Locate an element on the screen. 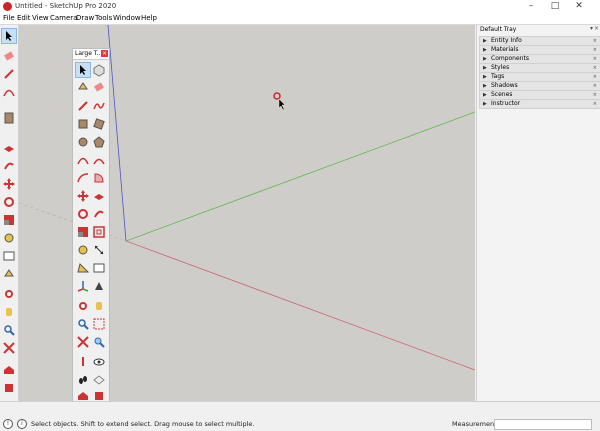 The width and height of the screenshot is (600, 431). lt-pie-icon is located at coordinates (99, 178).